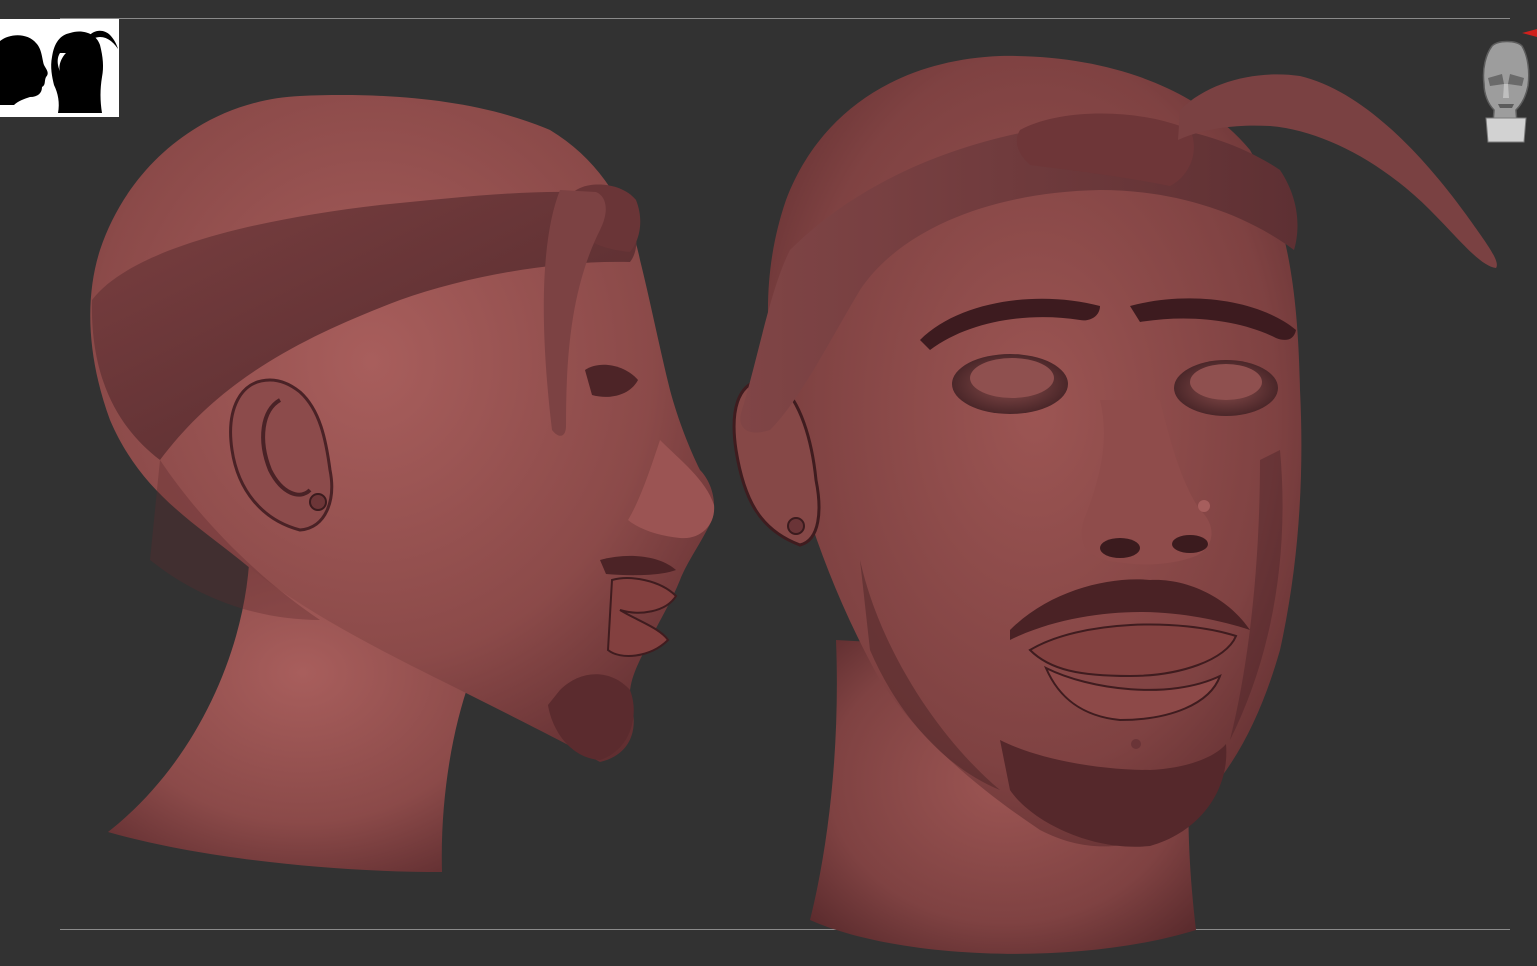 This screenshot has height=966, width=1537. Describe the element at coordinates (1136, 744) in the screenshot. I see `lip-ring-front` at that location.